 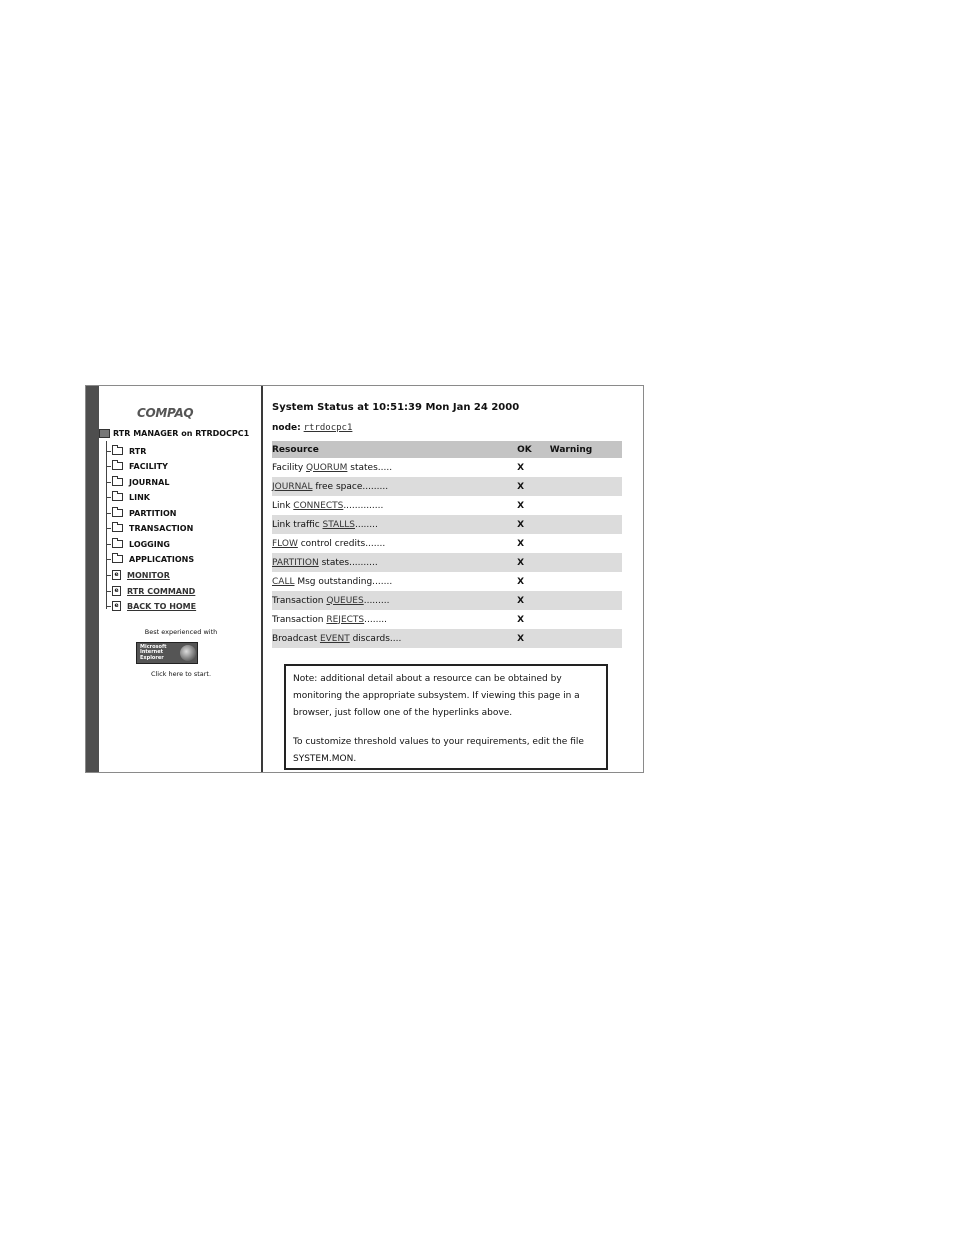 I want to click on internet-explorer-badge: Microsoft Internet Explorer, so click(x=167, y=653).